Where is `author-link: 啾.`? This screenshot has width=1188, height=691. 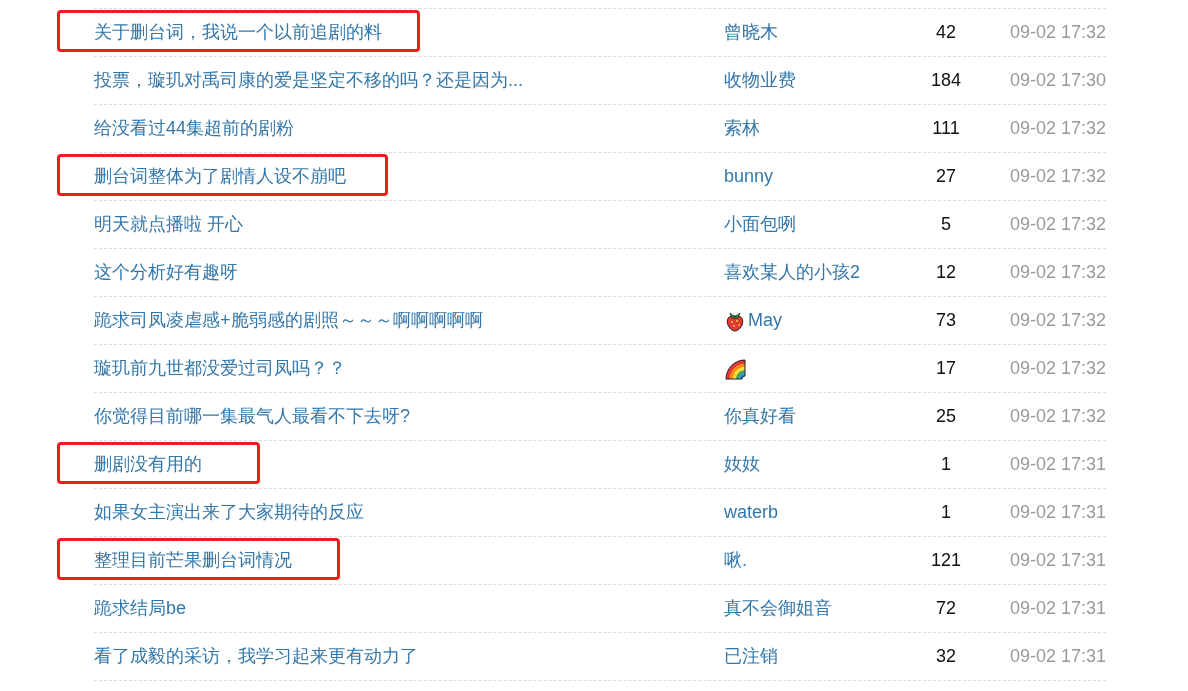 author-link: 啾. is located at coordinates (735, 560).